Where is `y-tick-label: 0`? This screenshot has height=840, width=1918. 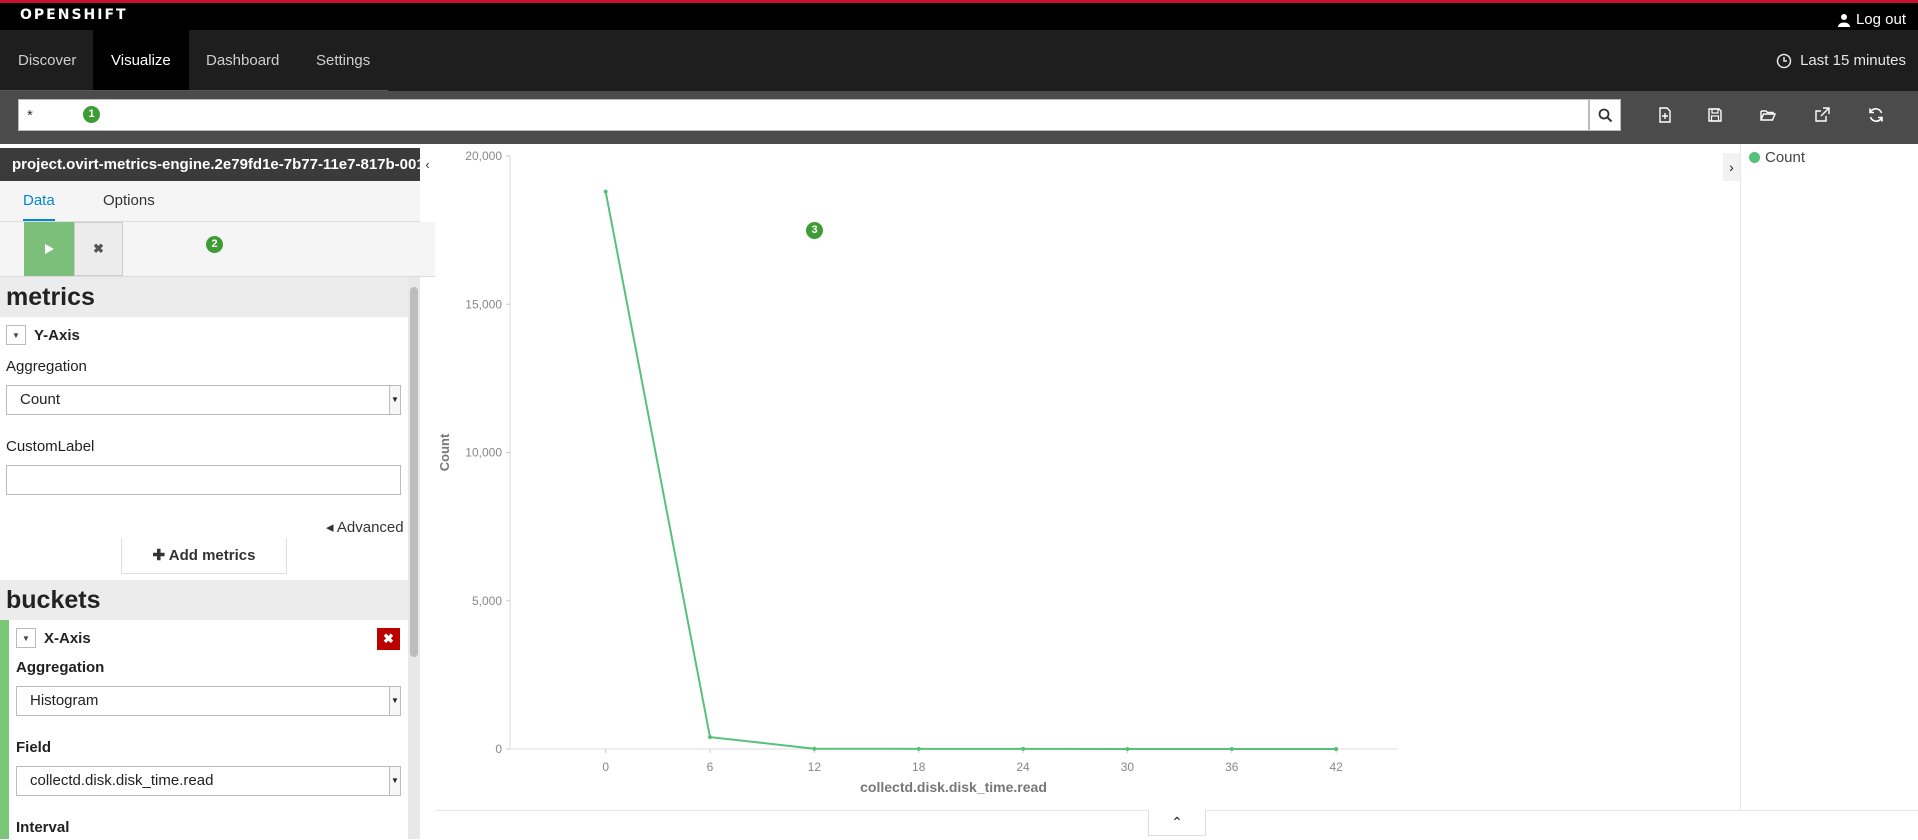 y-tick-label: 0 is located at coordinates (498, 749).